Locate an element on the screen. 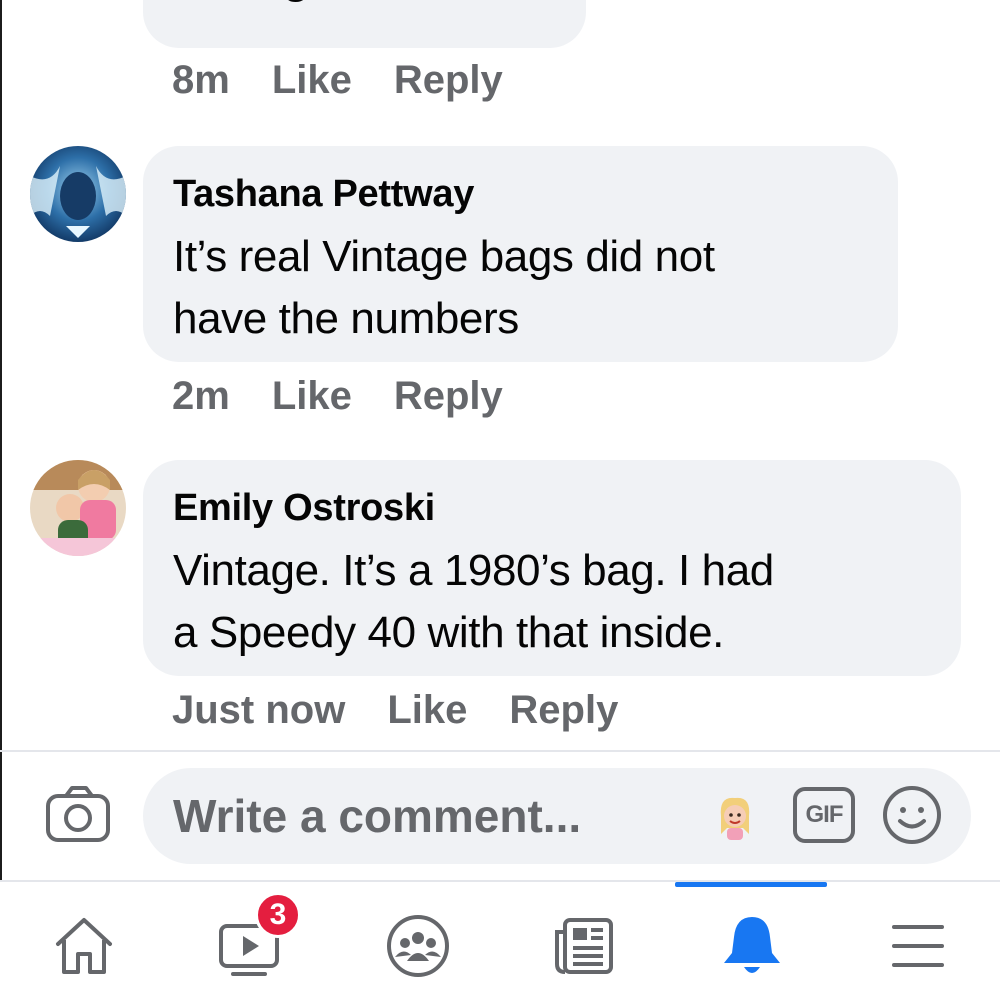 This screenshot has width=1000, height=1002. comment-text: have the numbers is located at coordinates (346, 318).